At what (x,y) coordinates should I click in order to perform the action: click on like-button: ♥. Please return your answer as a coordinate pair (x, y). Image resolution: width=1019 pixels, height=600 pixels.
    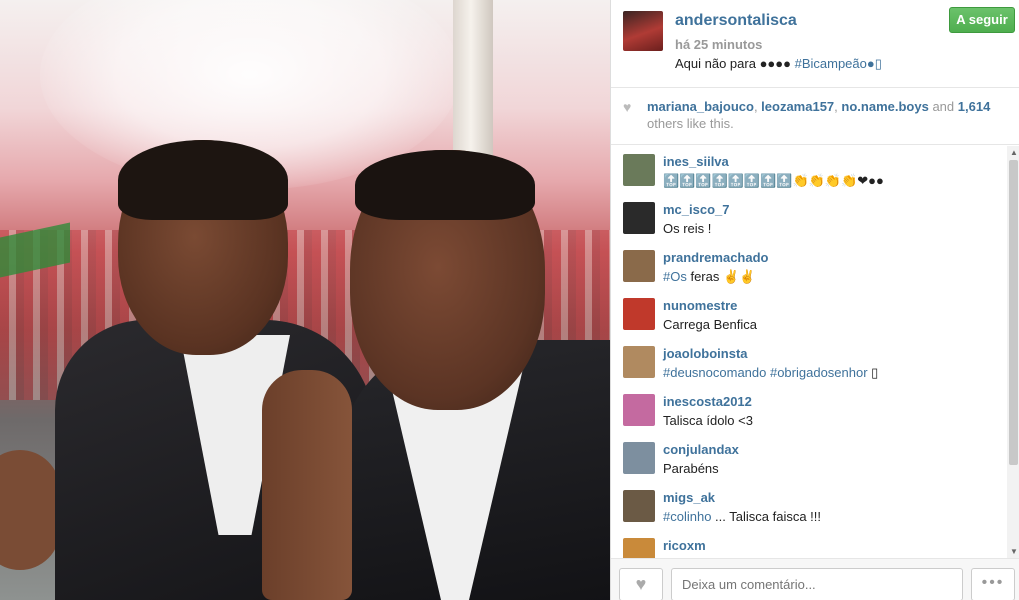
    Looking at the image, I should click on (641, 584).